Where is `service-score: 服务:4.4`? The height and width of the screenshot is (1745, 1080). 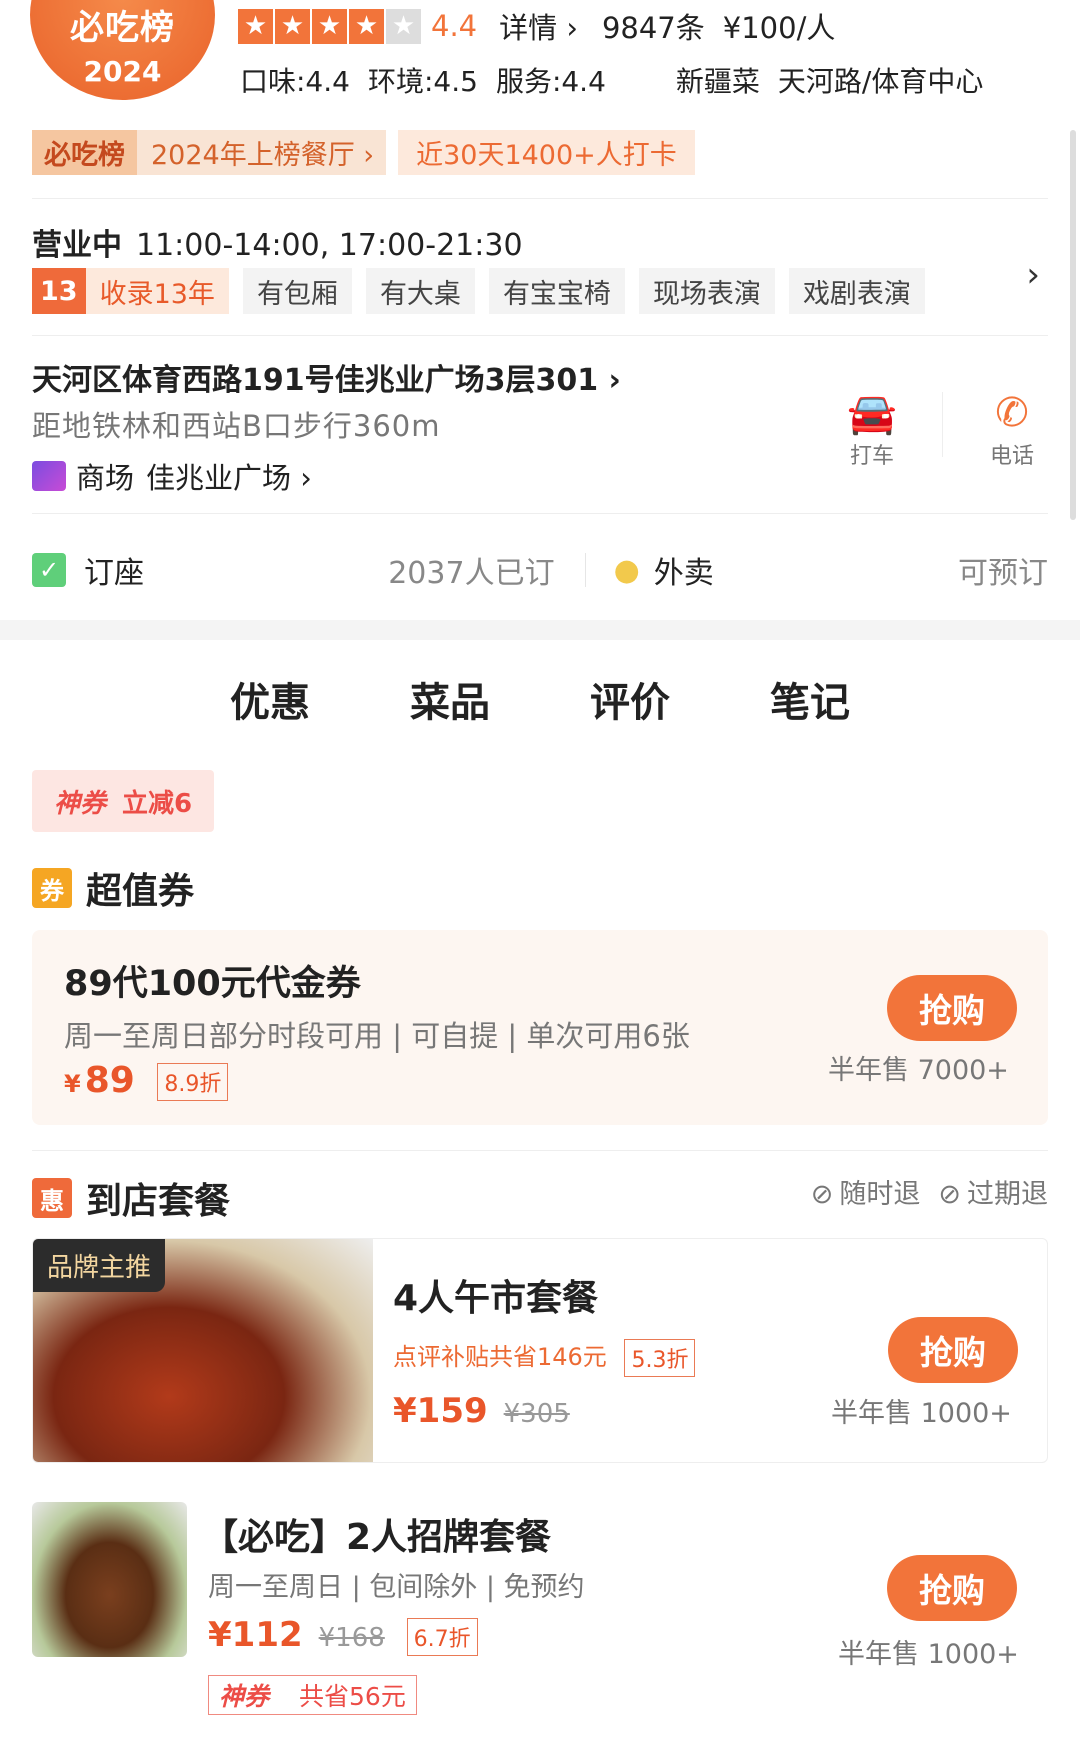
service-score: 服务:4.4 is located at coordinates (550, 81).